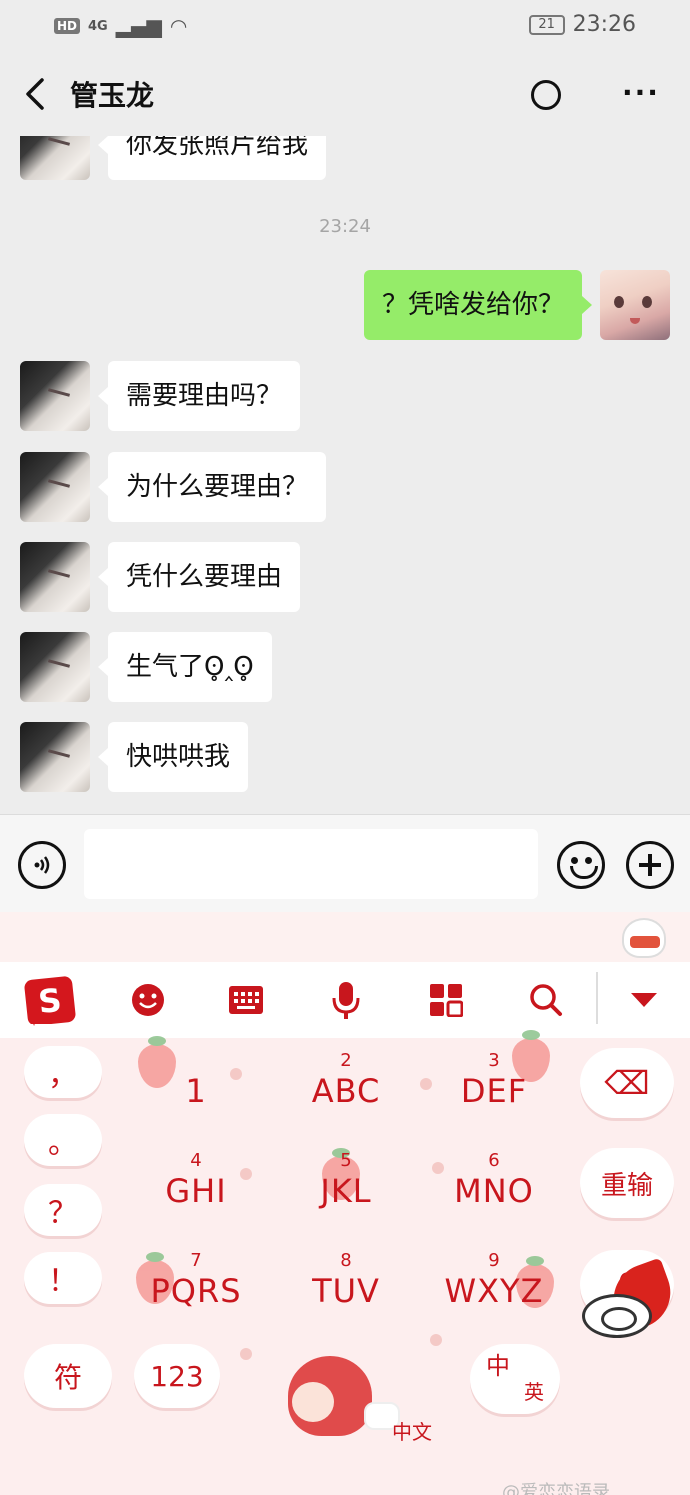 Image resolution: width=690 pixels, height=1495 pixels. I want to click on enter-key, so click(631, 1298).